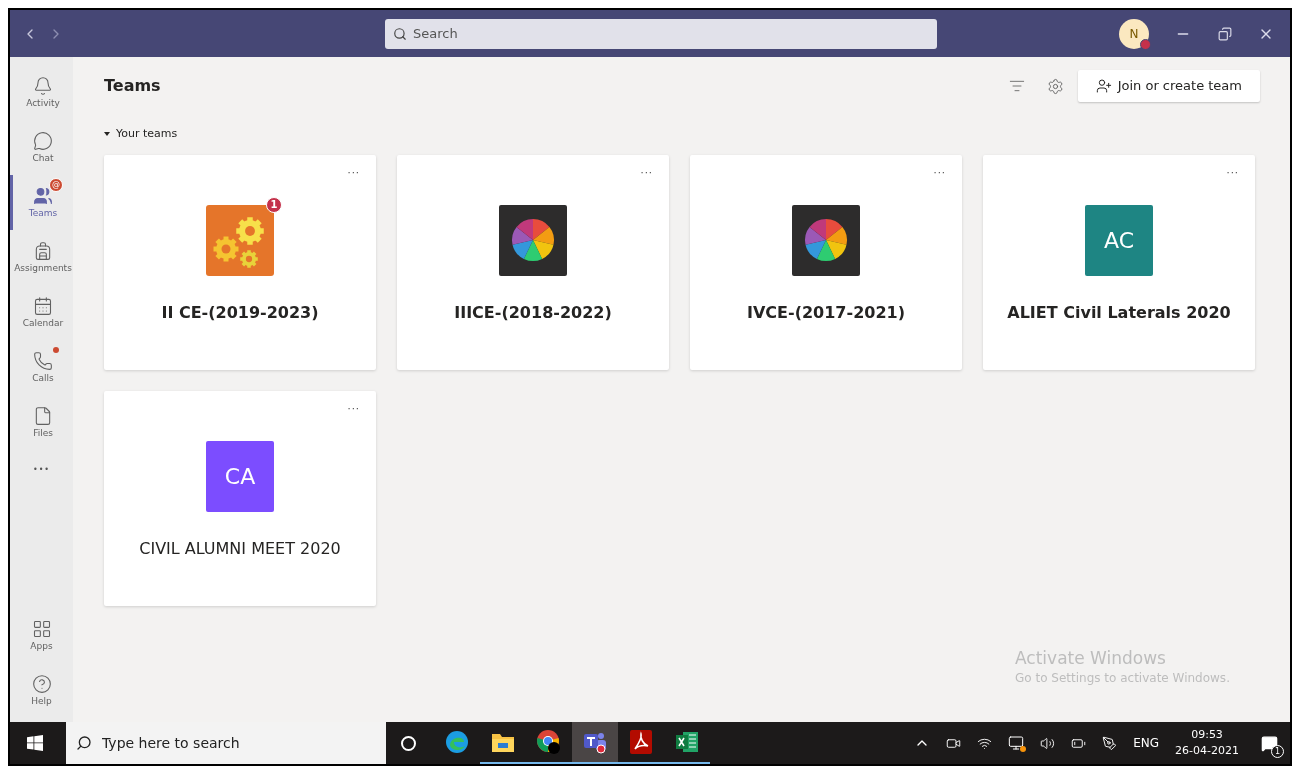  What do you see at coordinates (35, 743) in the screenshot?
I see `windows-logo-icon` at bounding box center [35, 743].